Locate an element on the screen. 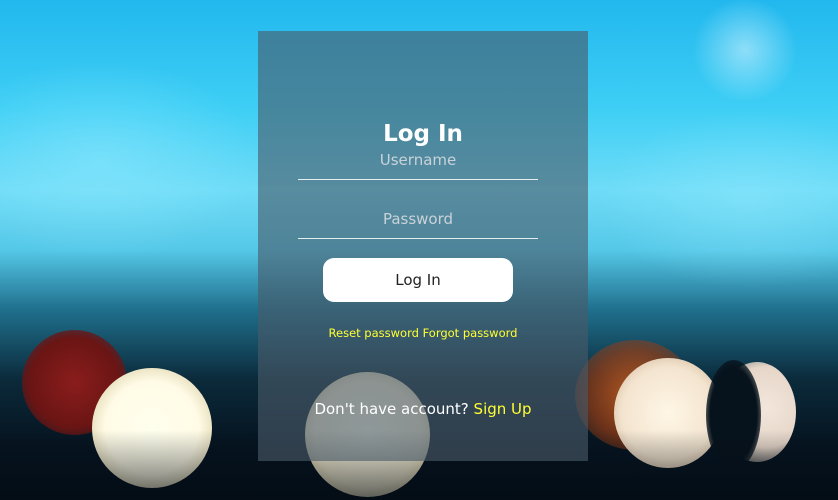 The width and height of the screenshot is (838, 500). password-links: Reset password Forgot password is located at coordinates (423, 333).